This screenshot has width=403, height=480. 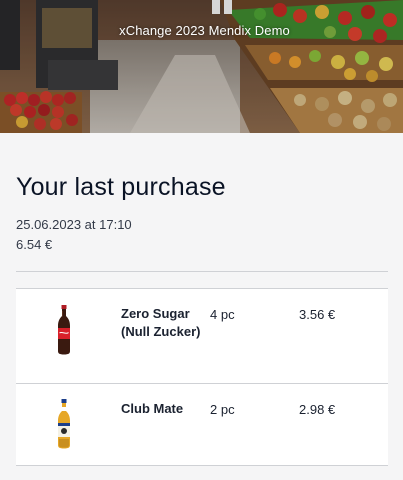 What do you see at coordinates (222, 409) in the screenshot?
I see `item-quantity: 2 pc` at bounding box center [222, 409].